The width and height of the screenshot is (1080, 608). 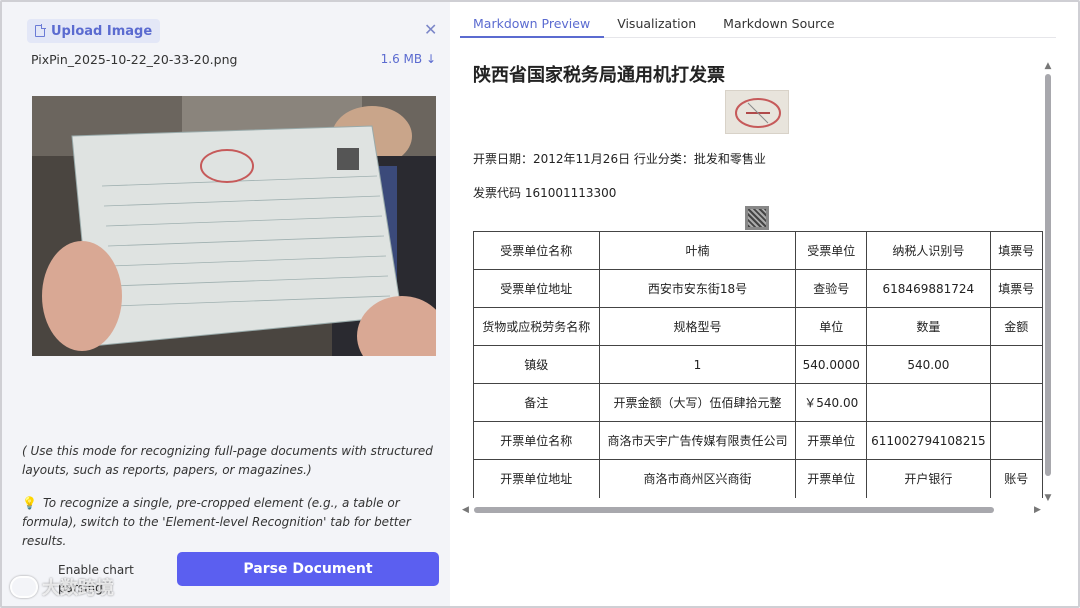 I want to click on watermark-icon, so click(x=24, y=587).